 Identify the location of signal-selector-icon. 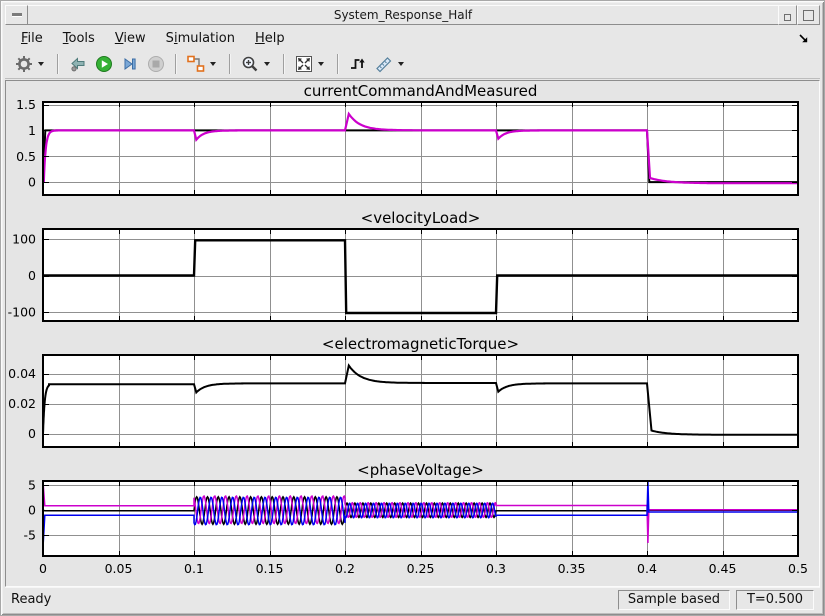
(196, 63).